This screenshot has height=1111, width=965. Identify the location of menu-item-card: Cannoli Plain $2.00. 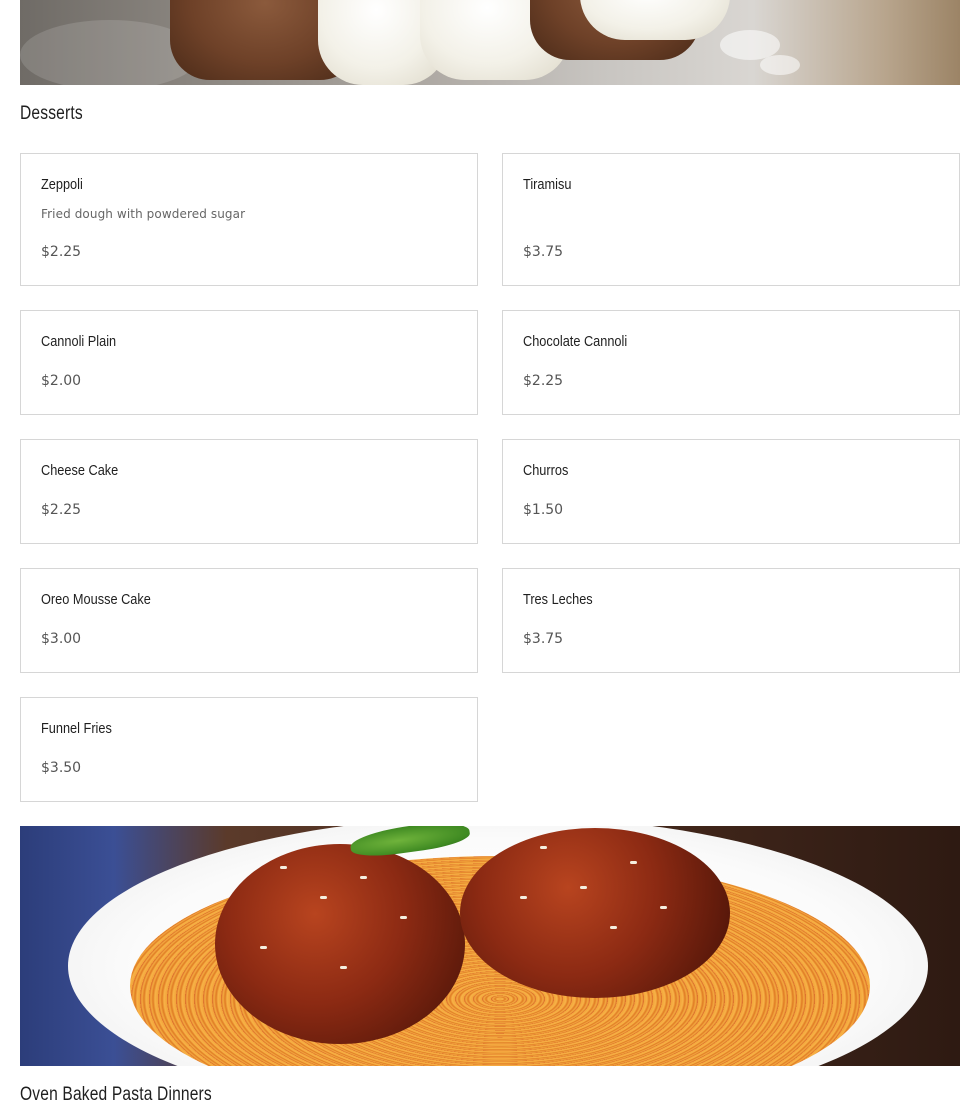
(249, 362).